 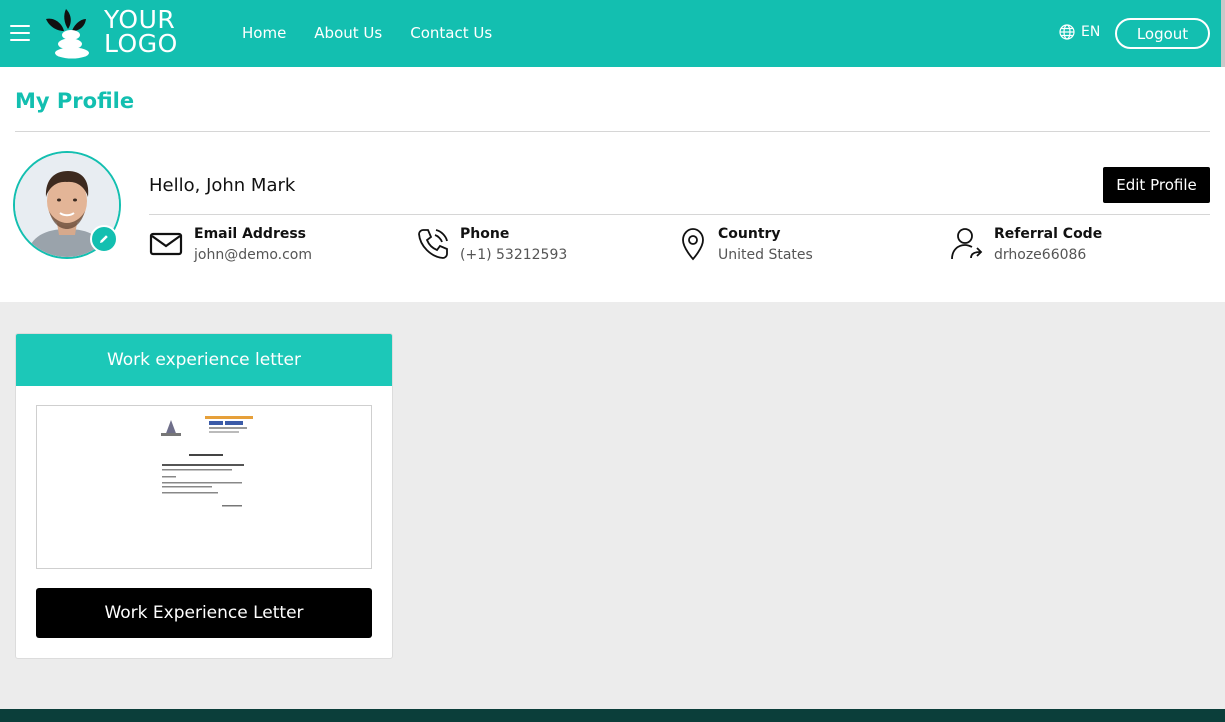 What do you see at coordinates (264, 33) in the screenshot?
I see `nav-home-link: Home` at bounding box center [264, 33].